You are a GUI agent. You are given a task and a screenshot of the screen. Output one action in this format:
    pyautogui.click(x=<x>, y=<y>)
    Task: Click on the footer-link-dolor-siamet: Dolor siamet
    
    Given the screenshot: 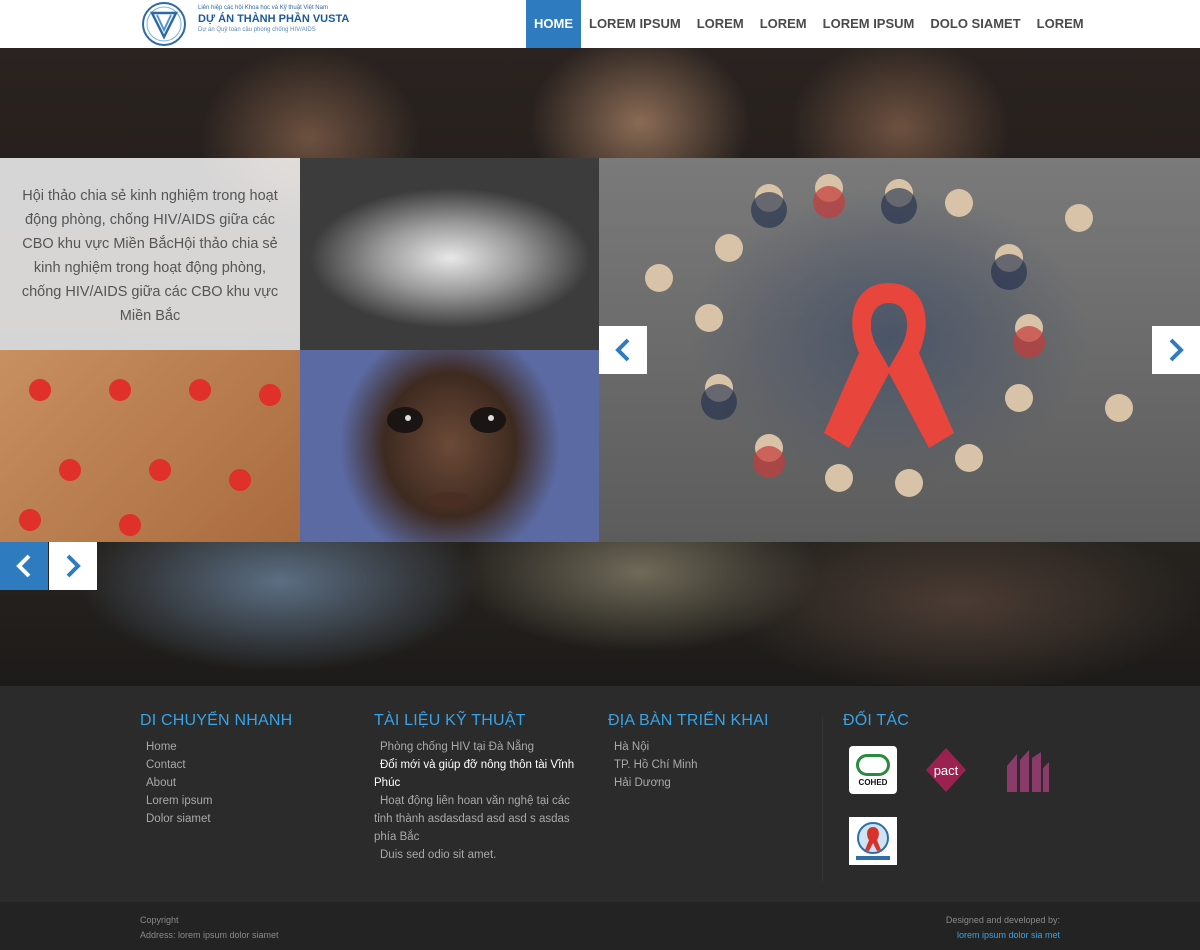 What is the action you would take?
    pyautogui.click(x=245, y=819)
    